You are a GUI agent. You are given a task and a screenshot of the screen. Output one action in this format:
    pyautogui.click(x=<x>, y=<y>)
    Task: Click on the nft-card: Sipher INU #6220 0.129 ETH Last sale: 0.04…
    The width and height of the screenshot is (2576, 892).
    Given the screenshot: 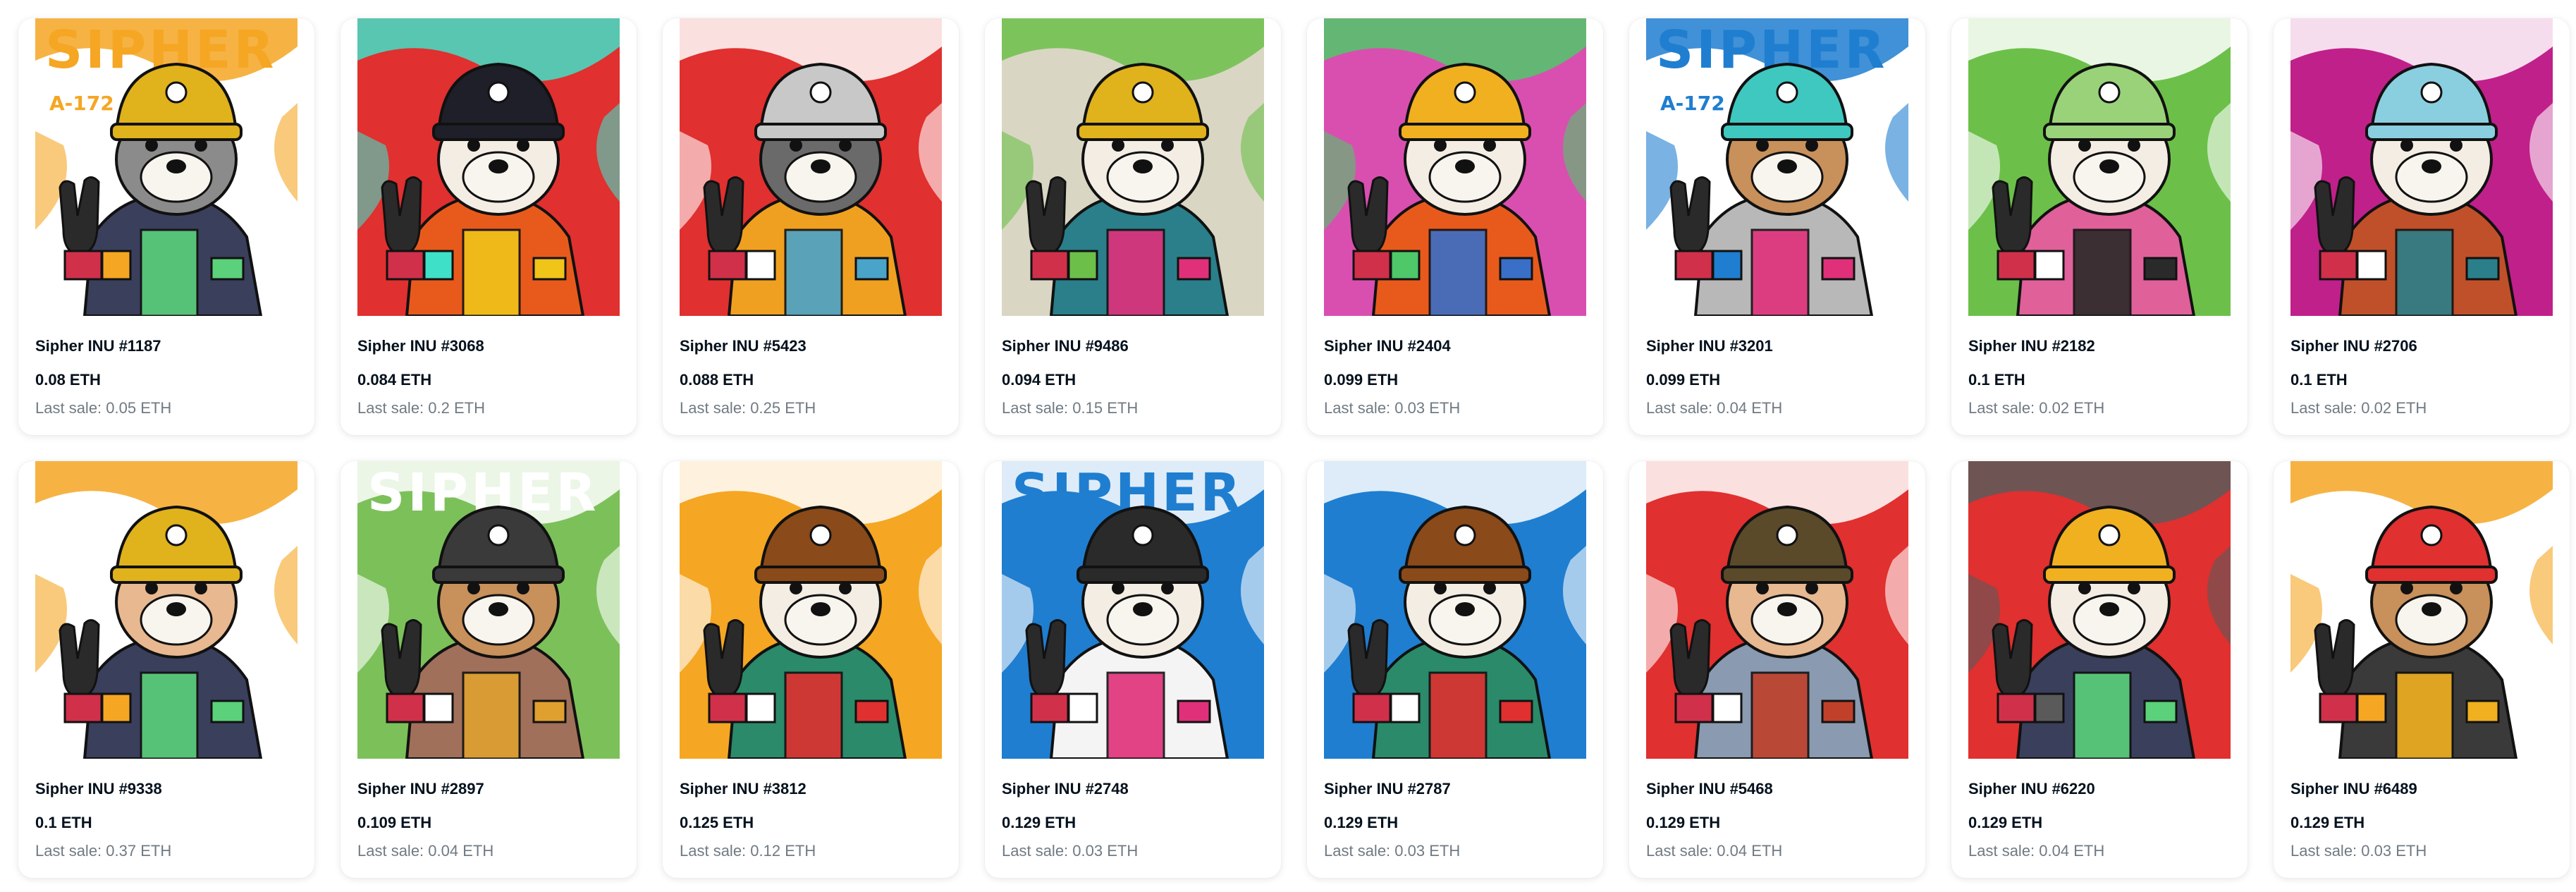 What is the action you would take?
    pyautogui.click(x=2099, y=669)
    